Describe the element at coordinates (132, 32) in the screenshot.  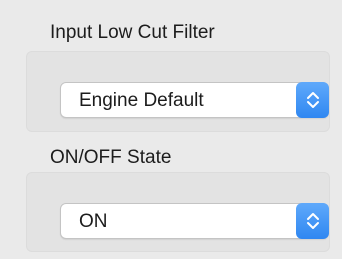
I see `input-low-cut-filter-label: Input Low Cut Filter` at that location.